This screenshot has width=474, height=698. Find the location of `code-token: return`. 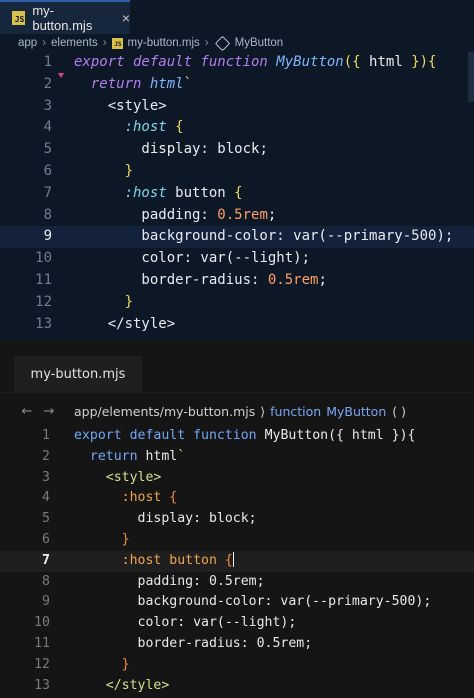

code-token: return is located at coordinates (117, 456).